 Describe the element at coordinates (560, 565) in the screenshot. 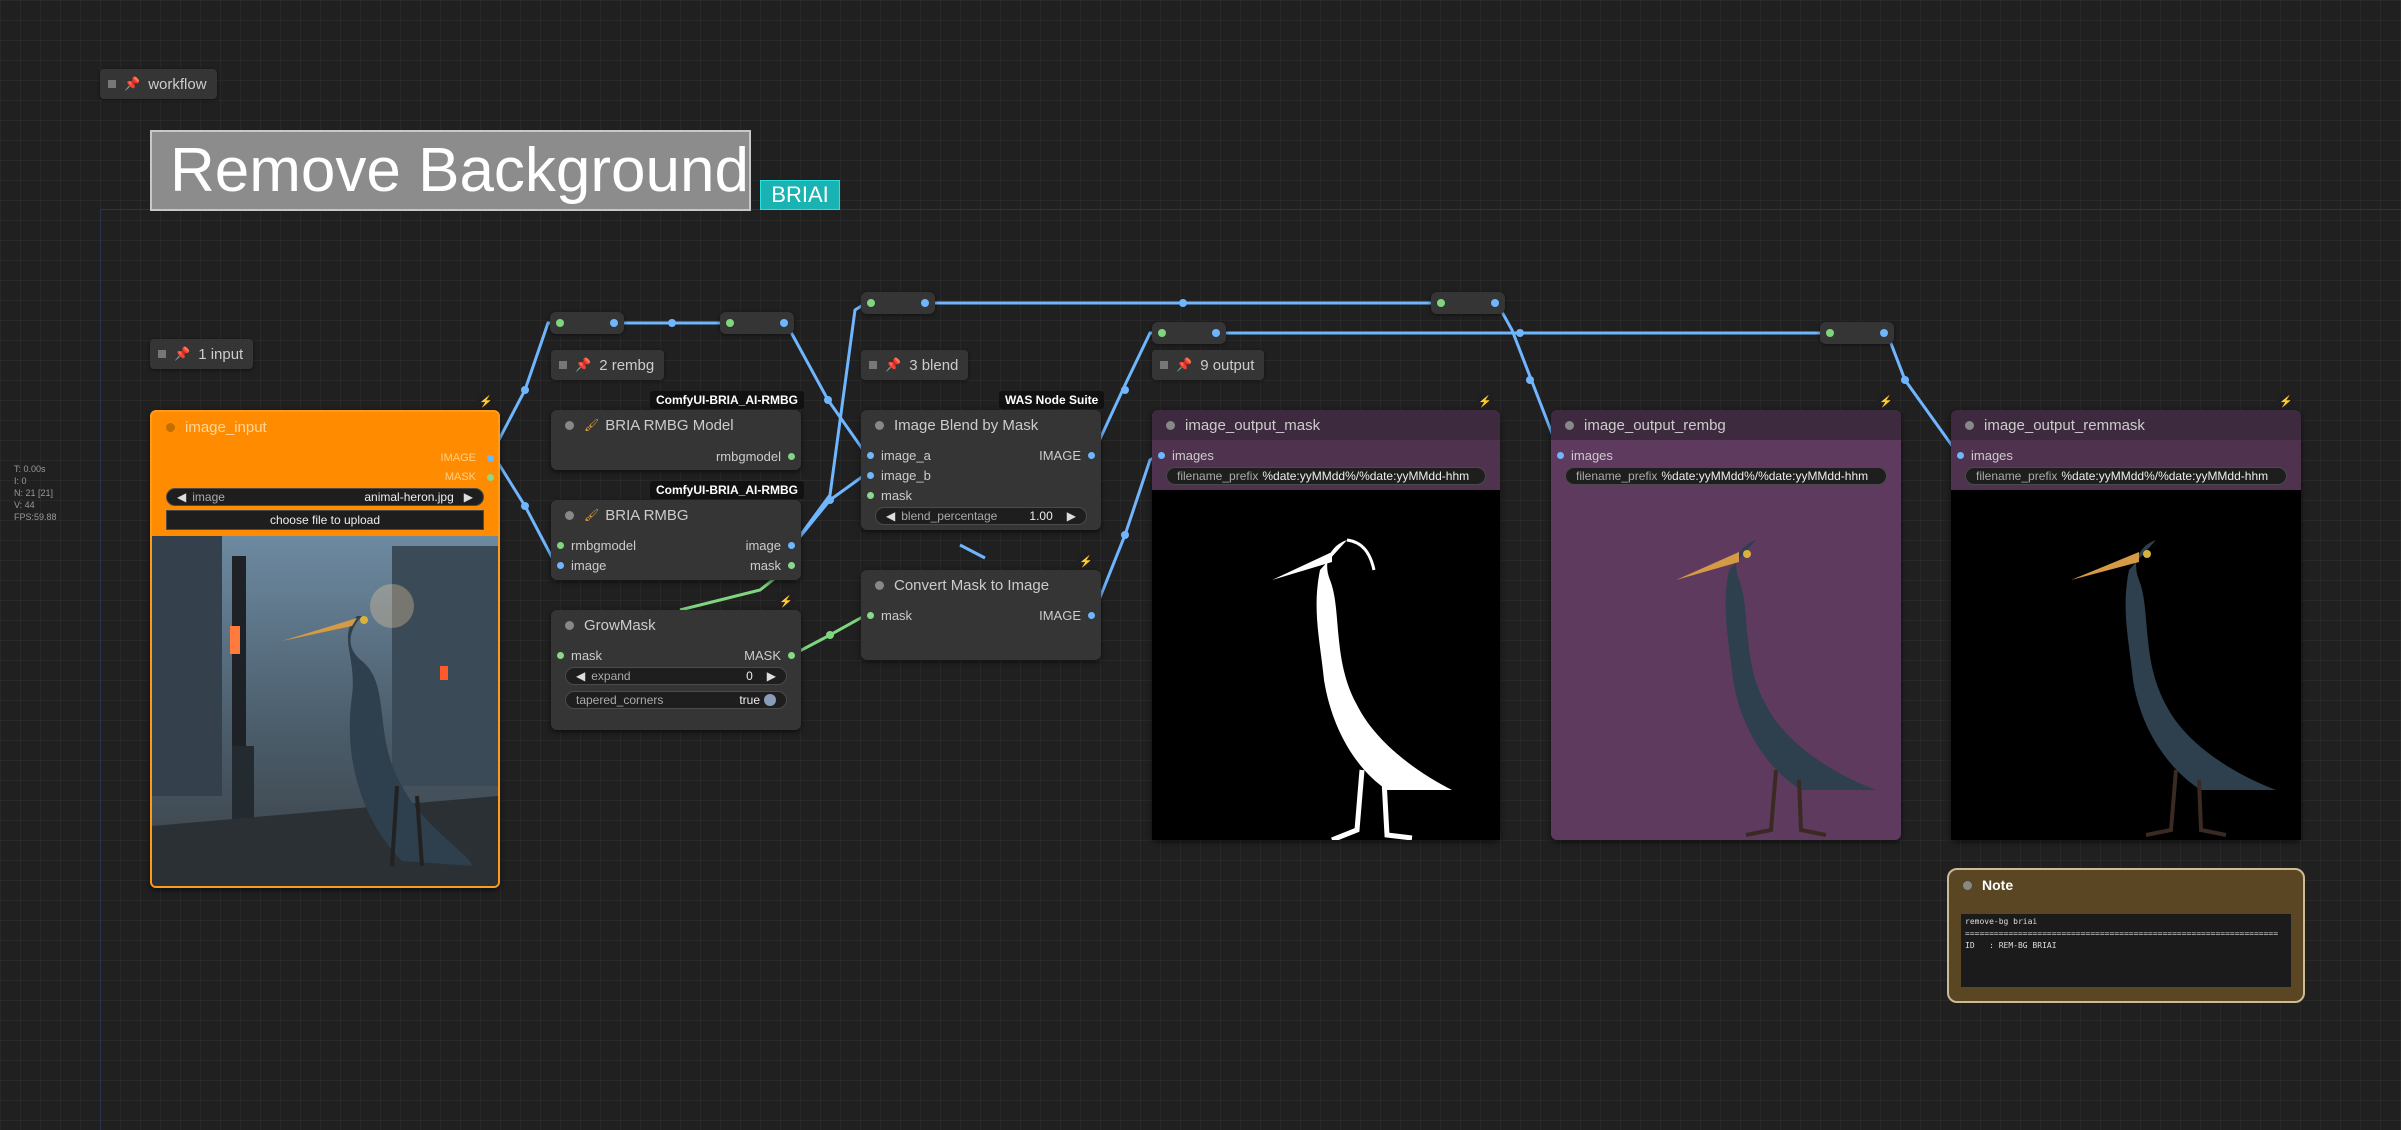

I see `input-port-image` at that location.